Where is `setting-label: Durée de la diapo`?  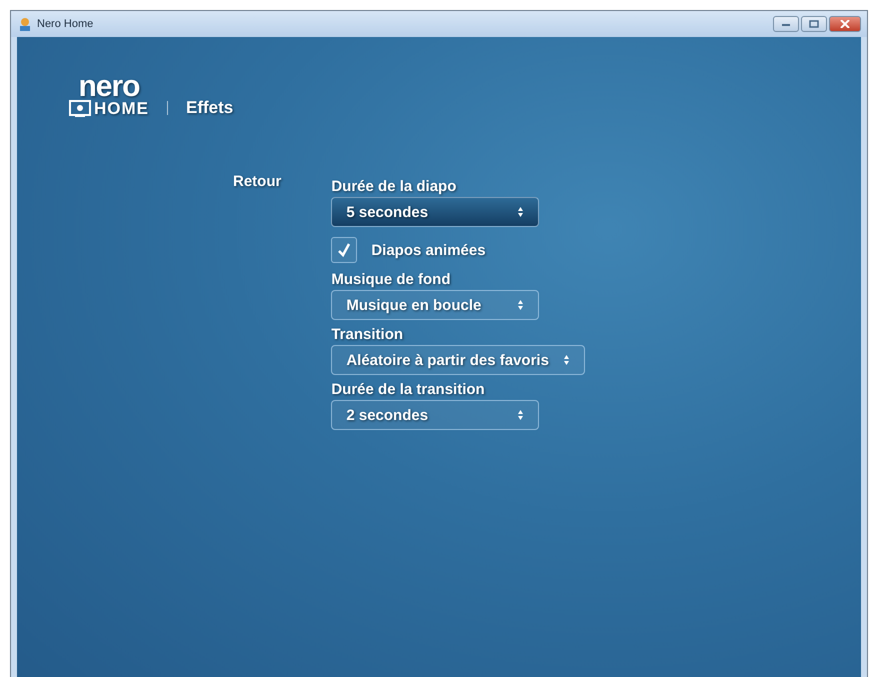 setting-label: Durée de la diapo is located at coordinates (394, 186).